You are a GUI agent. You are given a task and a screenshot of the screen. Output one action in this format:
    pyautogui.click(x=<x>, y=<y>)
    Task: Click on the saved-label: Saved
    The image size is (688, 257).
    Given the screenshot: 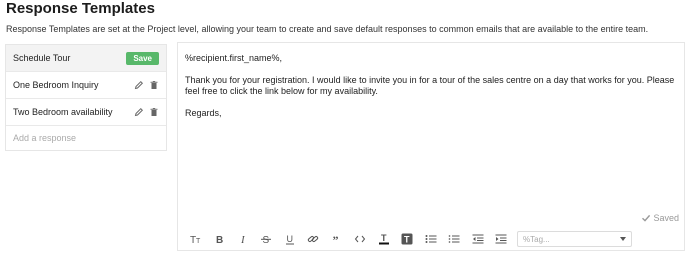 What is the action you would take?
    pyautogui.click(x=666, y=218)
    